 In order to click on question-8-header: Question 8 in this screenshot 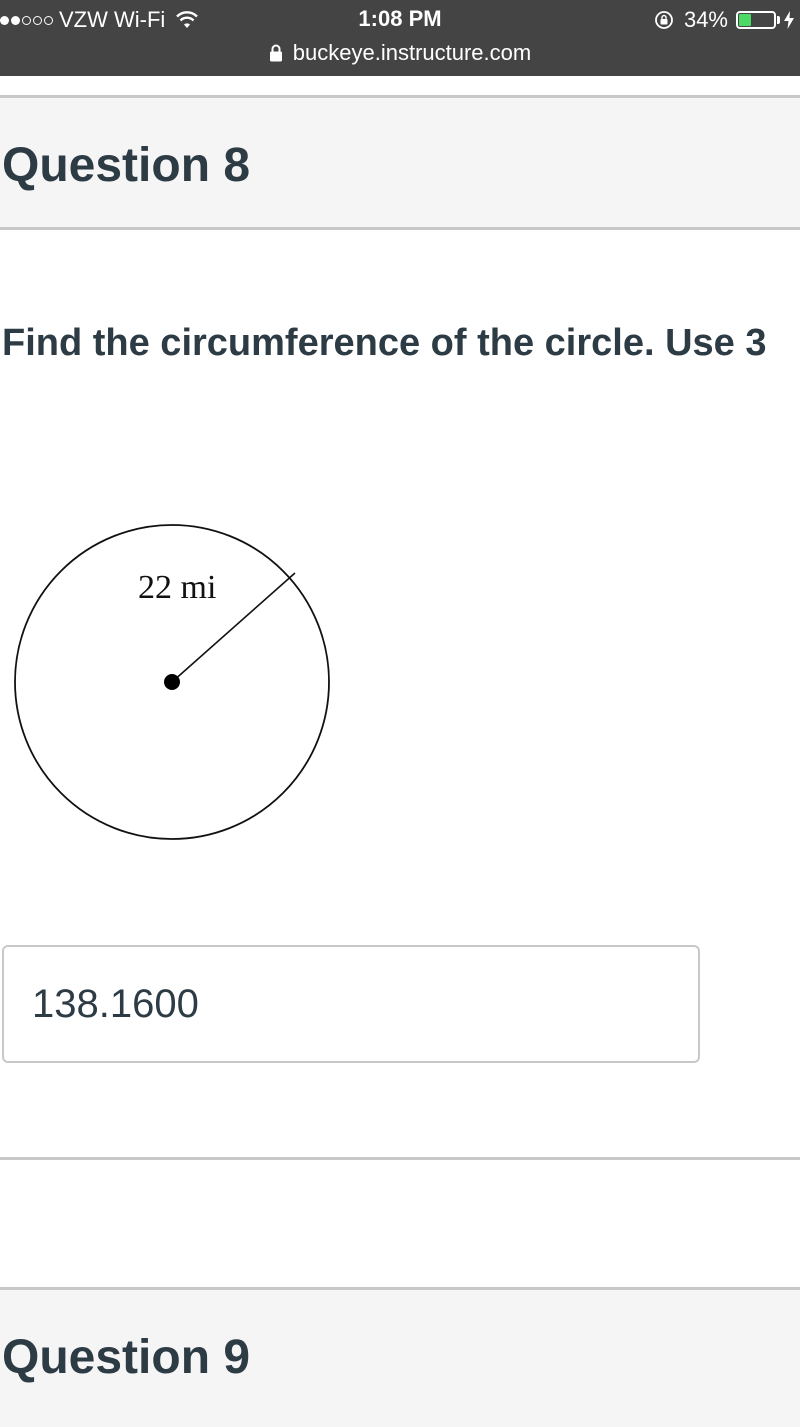, I will do `click(400, 162)`.